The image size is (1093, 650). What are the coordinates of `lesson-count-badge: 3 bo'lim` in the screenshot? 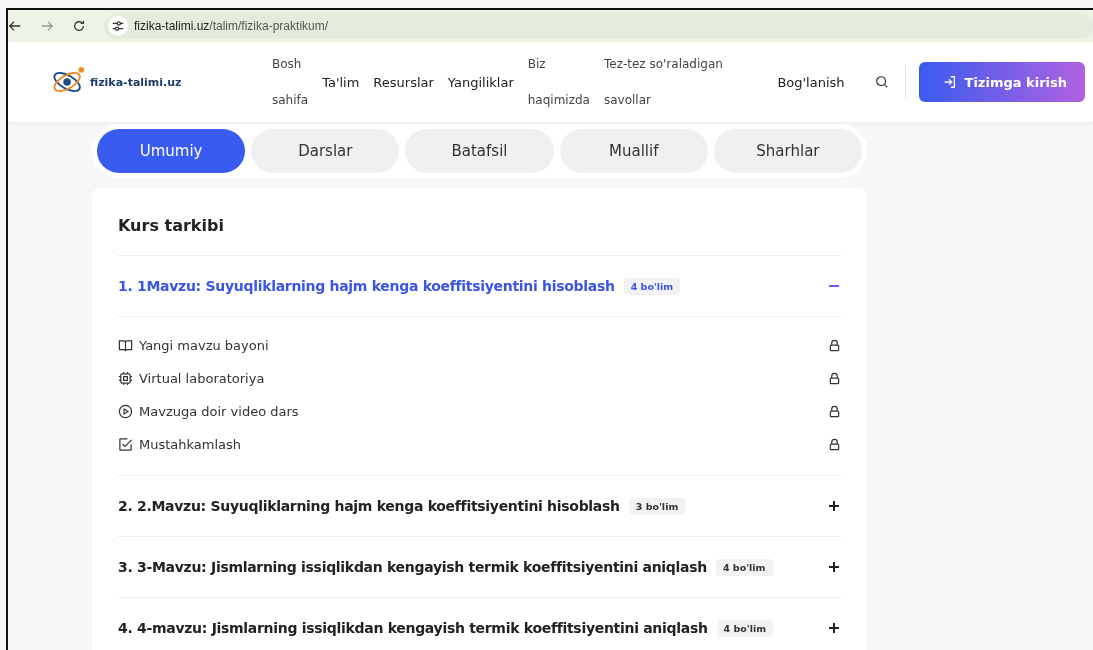 It's located at (657, 506).